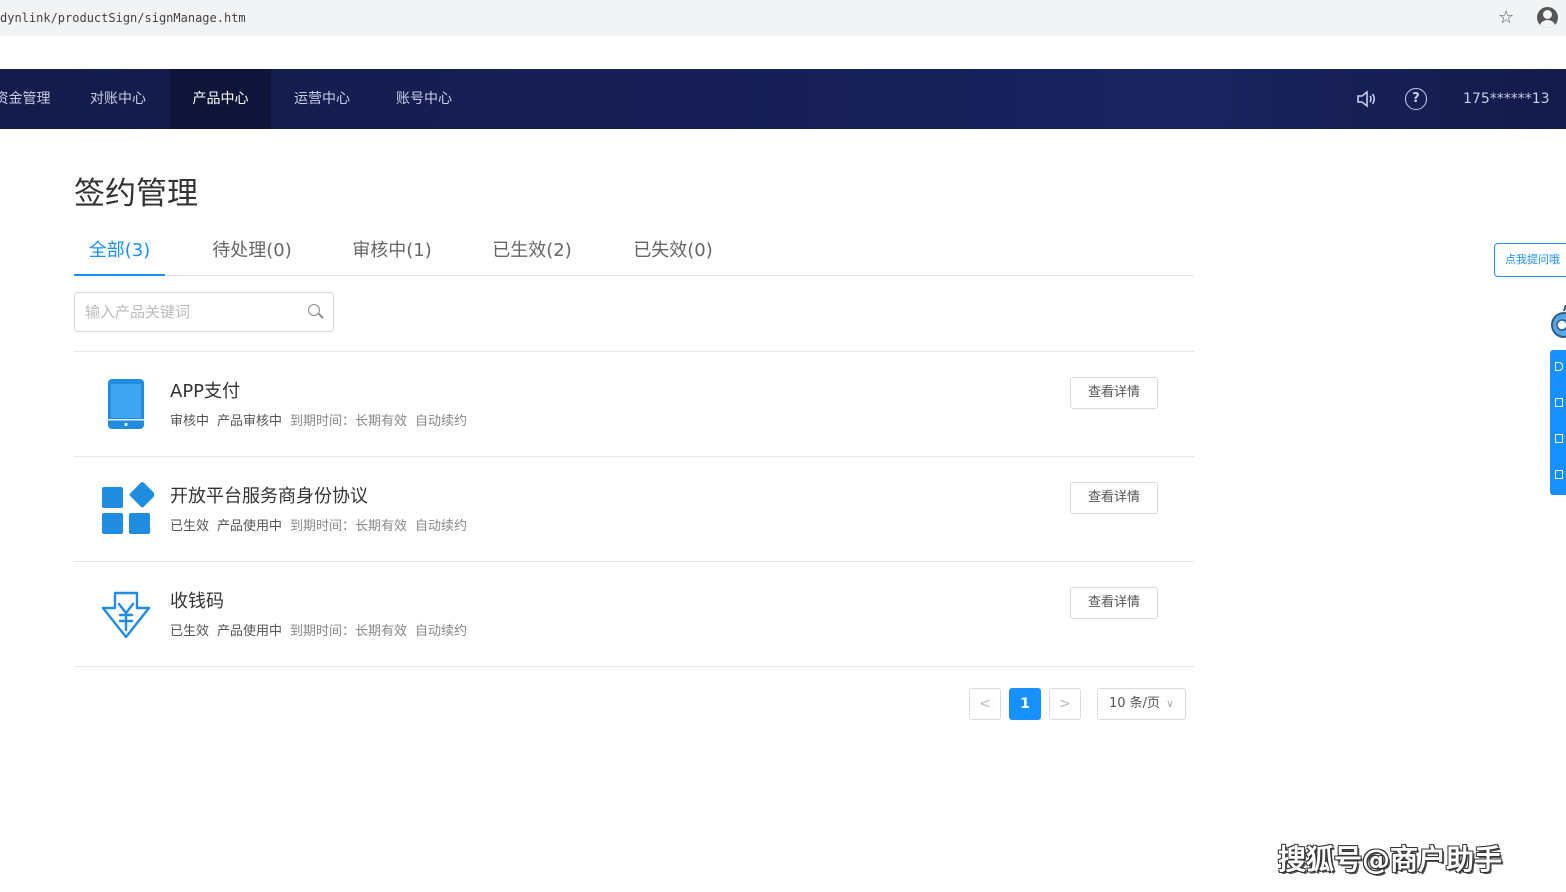  What do you see at coordinates (1530, 260) in the screenshot?
I see `help-tooltip: 点我提问哦` at bounding box center [1530, 260].